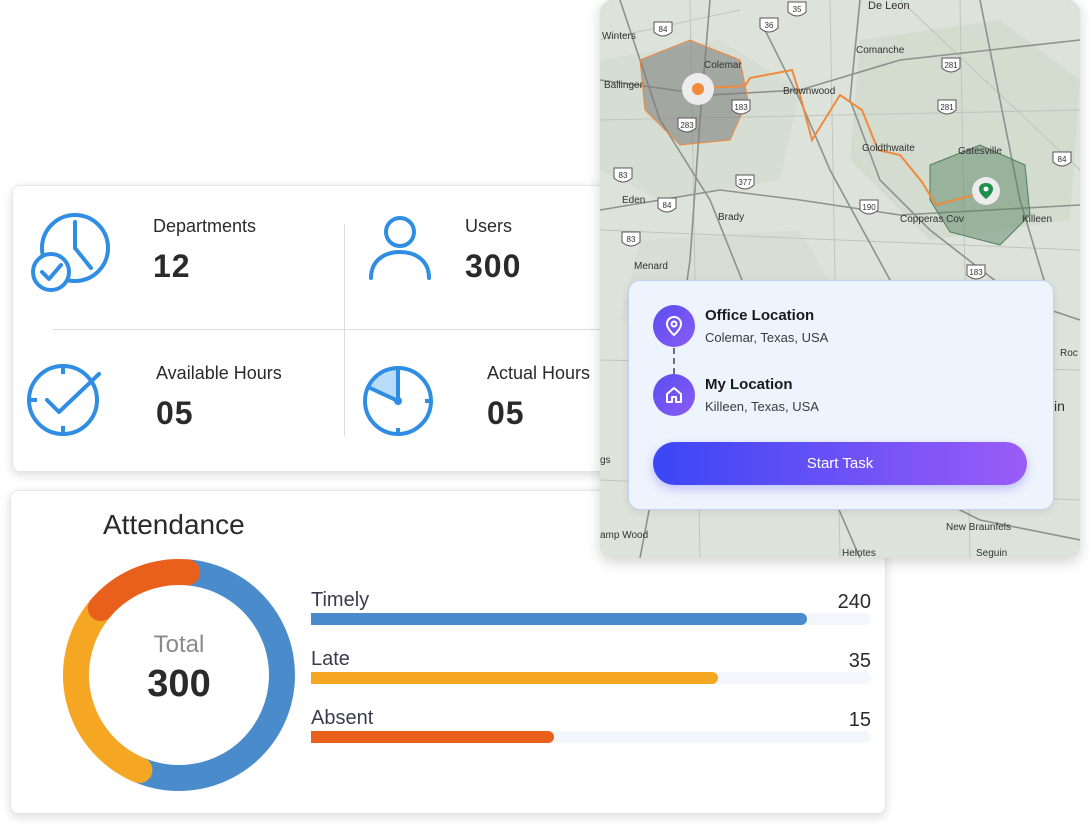  What do you see at coordinates (400, 250) in the screenshot?
I see `user-icon` at bounding box center [400, 250].